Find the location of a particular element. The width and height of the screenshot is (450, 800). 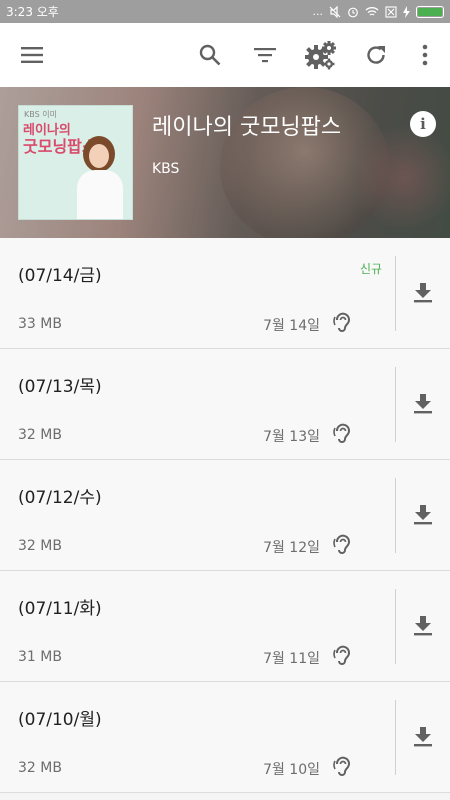

settings-icon is located at coordinates (320, 55).